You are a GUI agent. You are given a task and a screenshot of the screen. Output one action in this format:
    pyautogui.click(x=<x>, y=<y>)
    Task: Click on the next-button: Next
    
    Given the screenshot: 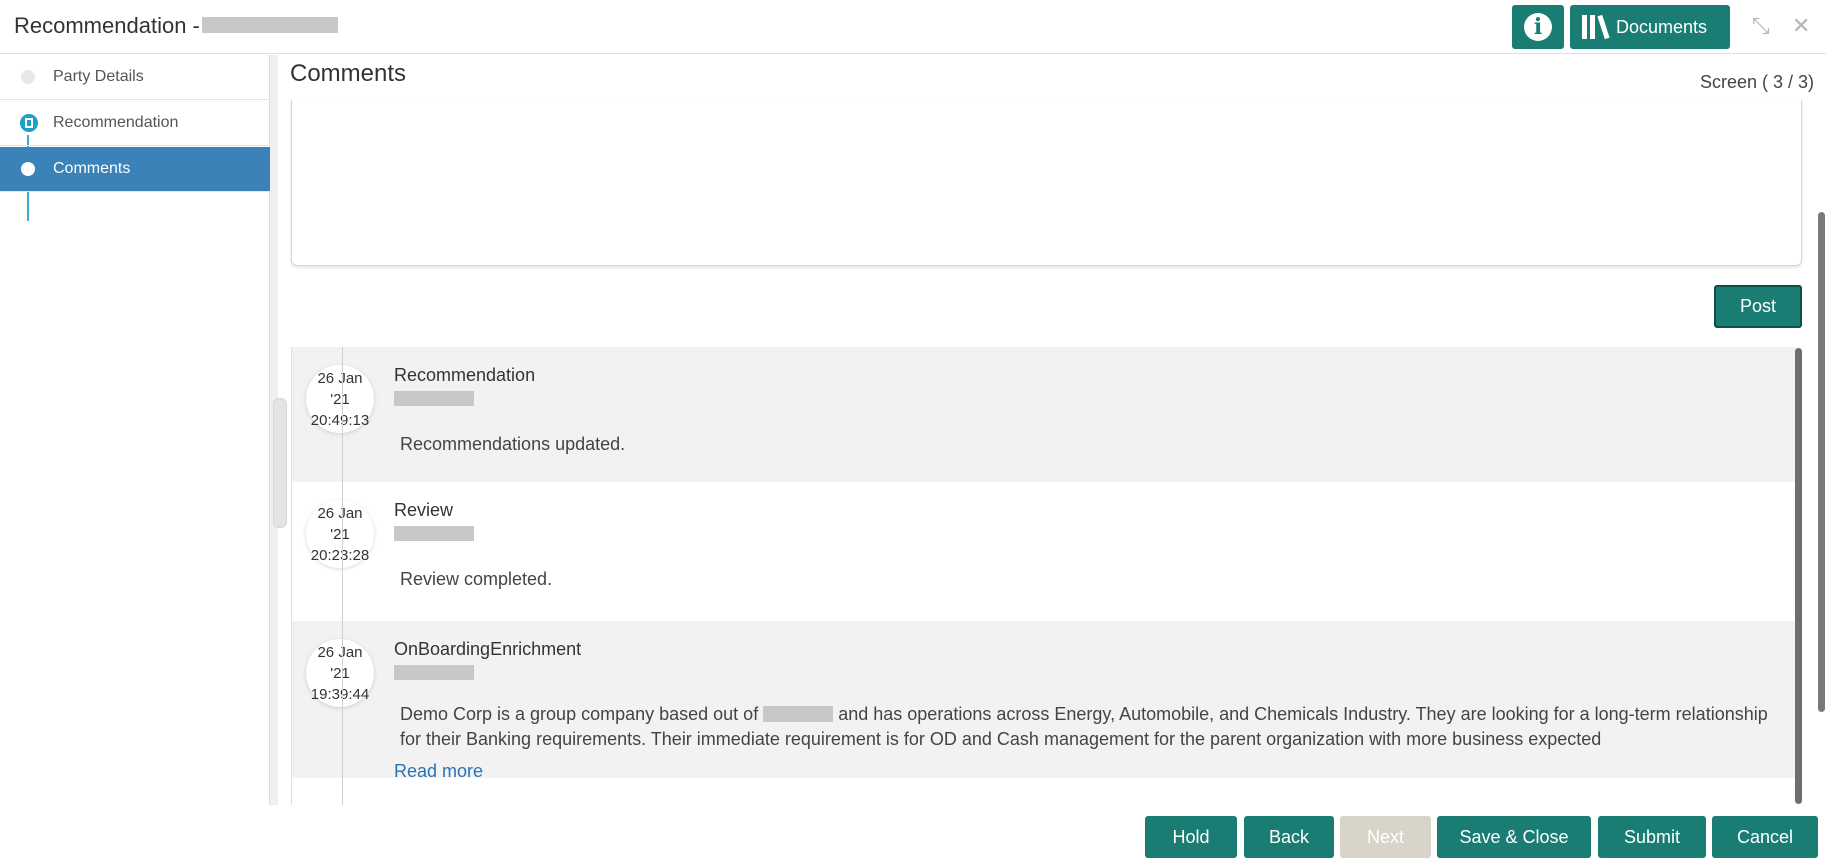 What is the action you would take?
    pyautogui.click(x=1385, y=837)
    